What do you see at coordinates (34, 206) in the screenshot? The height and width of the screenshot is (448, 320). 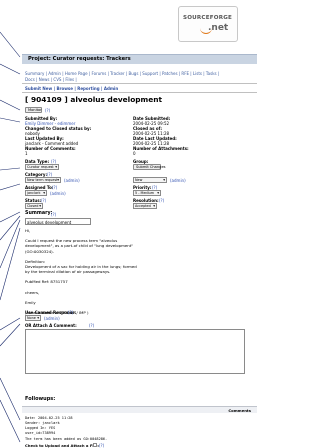 I see `status-select: Closed` at bounding box center [34, 206].